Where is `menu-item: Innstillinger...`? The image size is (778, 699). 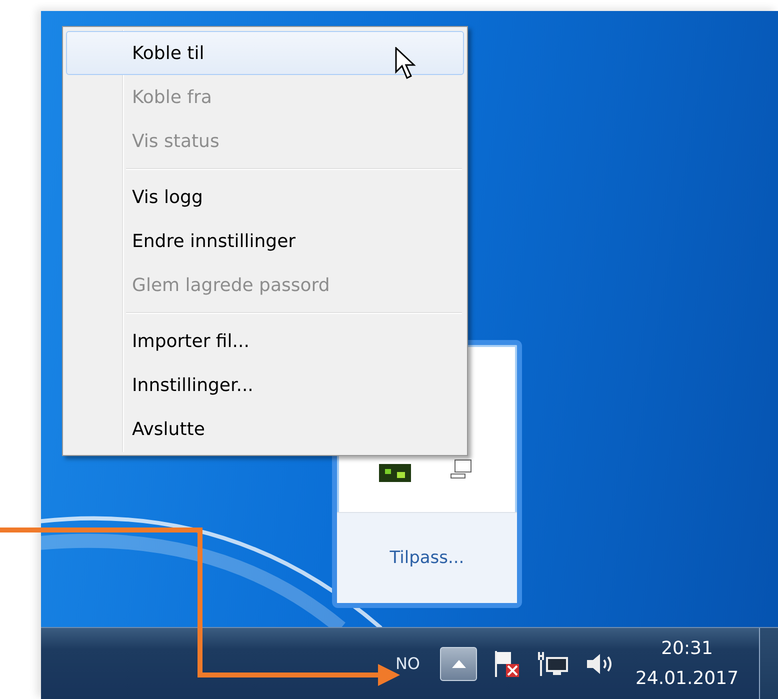
menu-item: Innstillinger... is located at coordinates (265, 385).